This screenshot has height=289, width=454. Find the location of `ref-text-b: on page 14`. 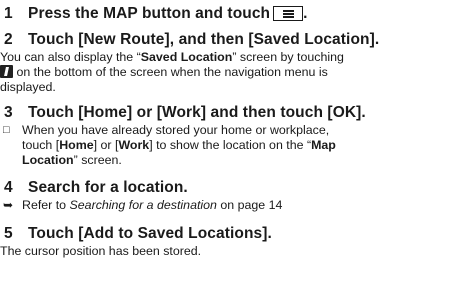

ref-text-b: on page 14 is located at coordinates (249, 205).